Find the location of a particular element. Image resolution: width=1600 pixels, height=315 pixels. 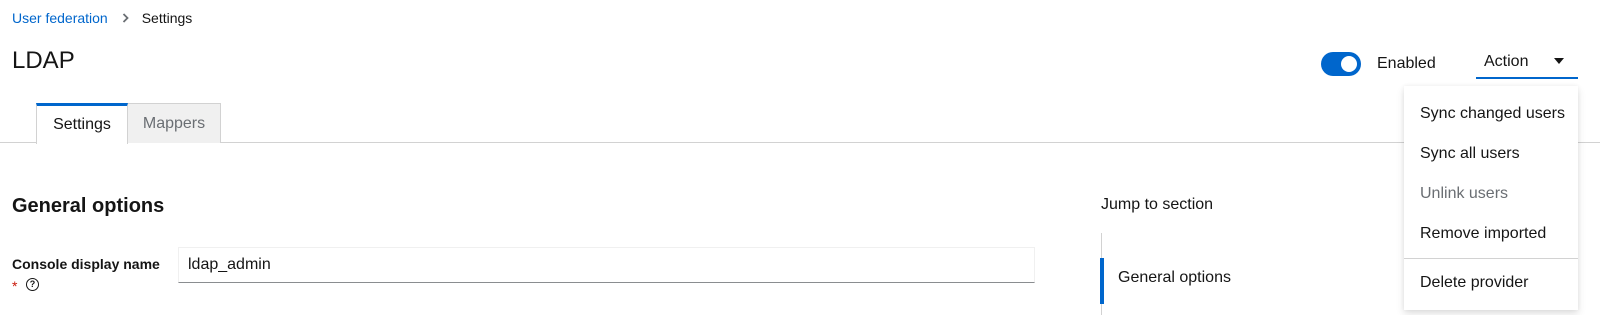

jump-link-general-options: General options is located at coordinates (1174, 278).